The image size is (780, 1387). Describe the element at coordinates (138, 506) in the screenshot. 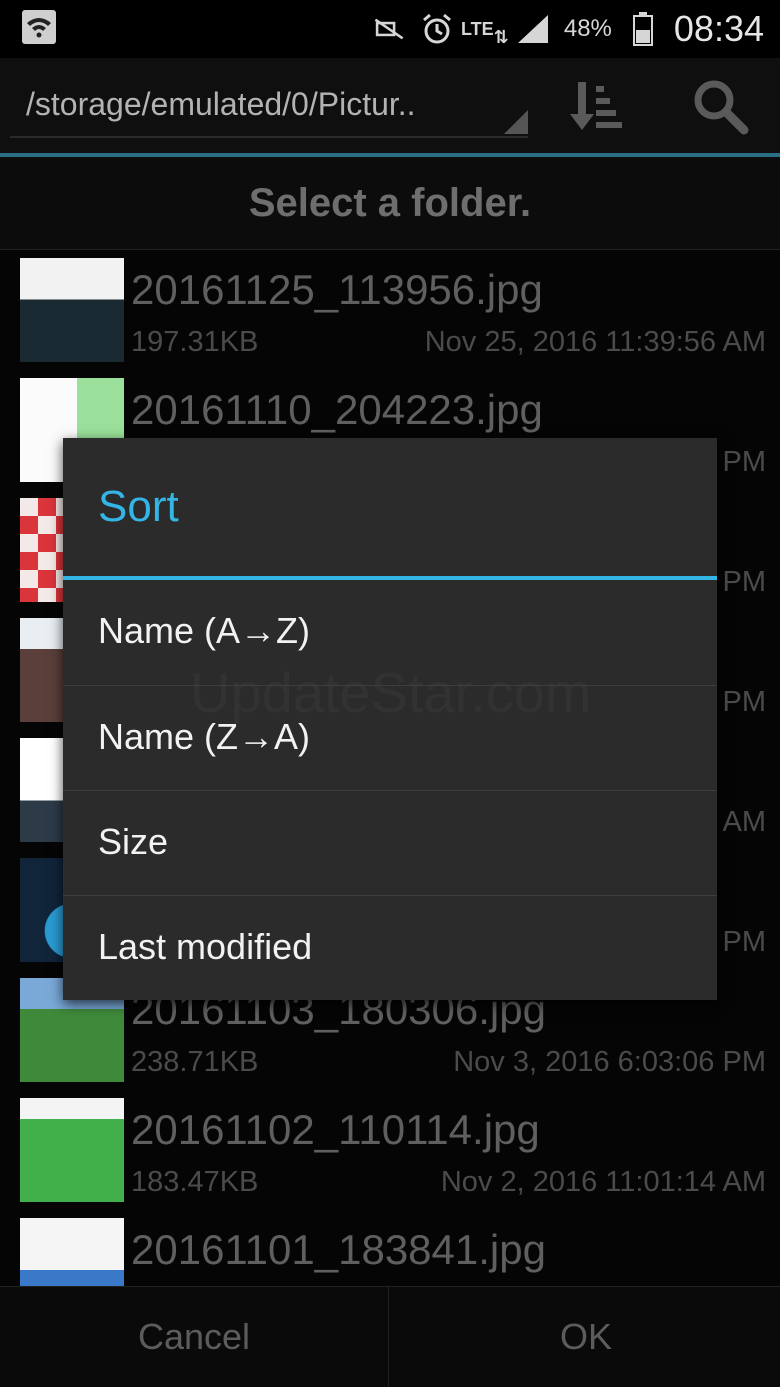

I see `dialog-title: Sort` at that location.